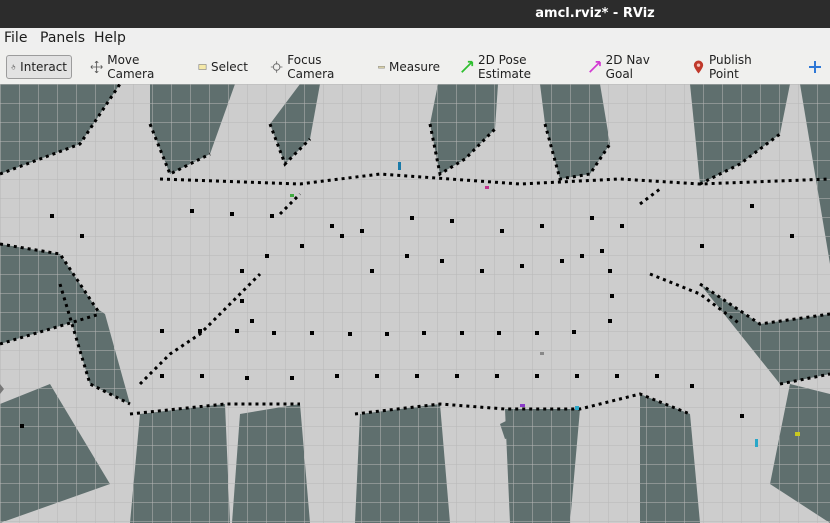  I want to click on menu-bar: File Panels Help, so click(415, 39).